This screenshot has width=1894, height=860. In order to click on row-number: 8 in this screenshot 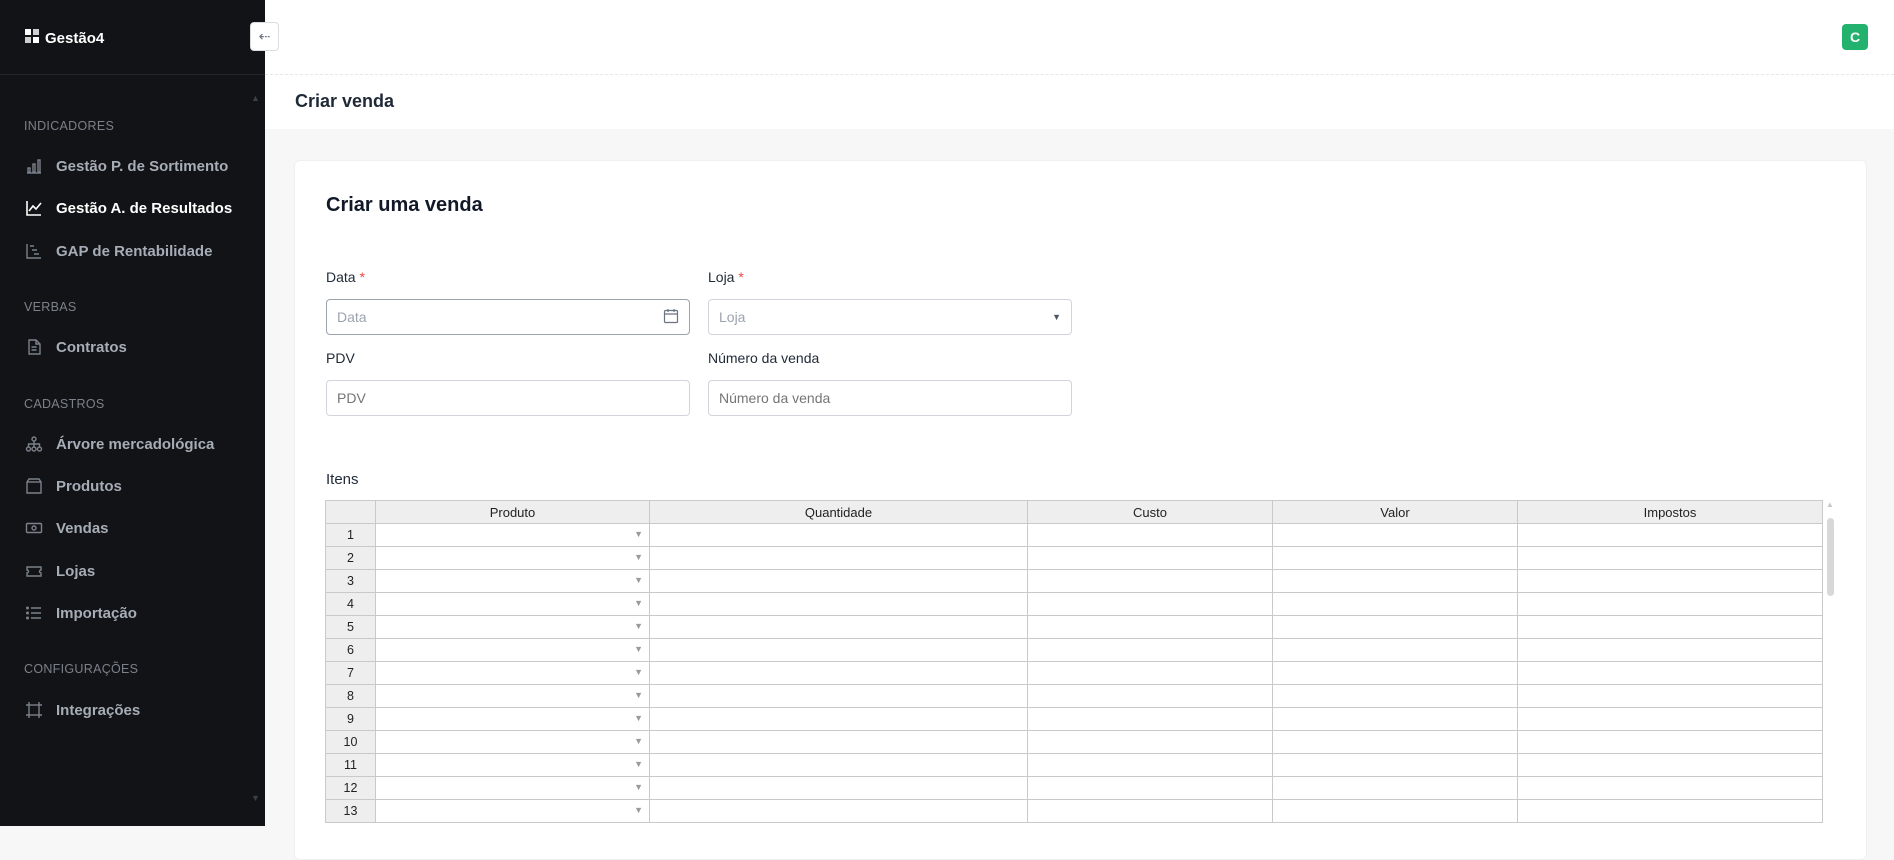, I will do `click(350, 696)`.